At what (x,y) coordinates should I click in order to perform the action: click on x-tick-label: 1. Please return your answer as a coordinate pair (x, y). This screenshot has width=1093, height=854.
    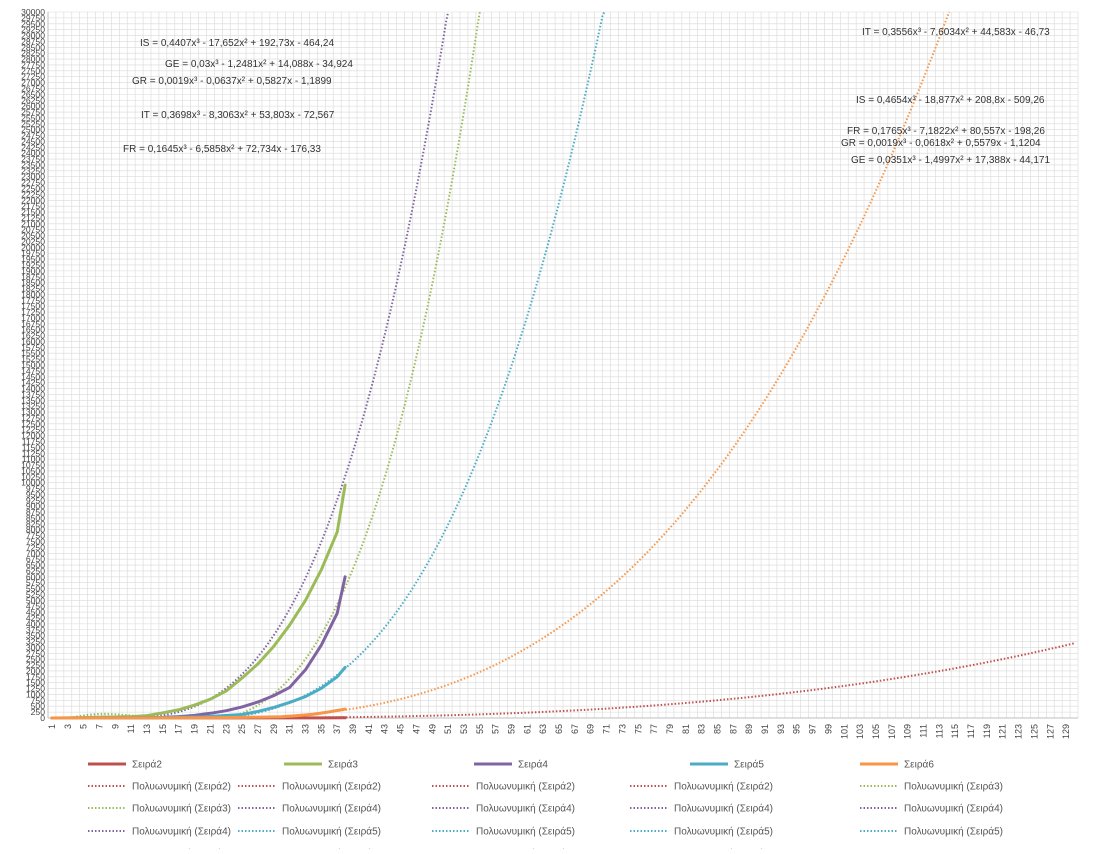
    Looking at the image, I should click on (52, 726).